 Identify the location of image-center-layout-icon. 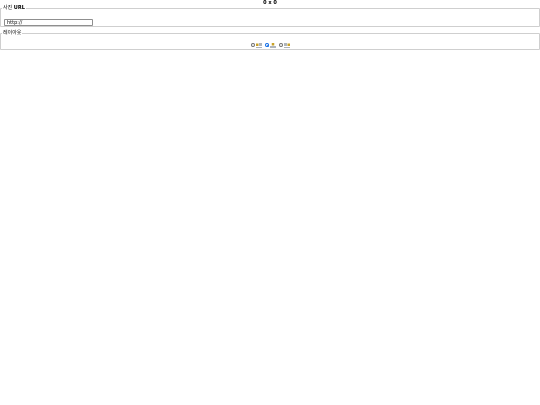
(272, 44).